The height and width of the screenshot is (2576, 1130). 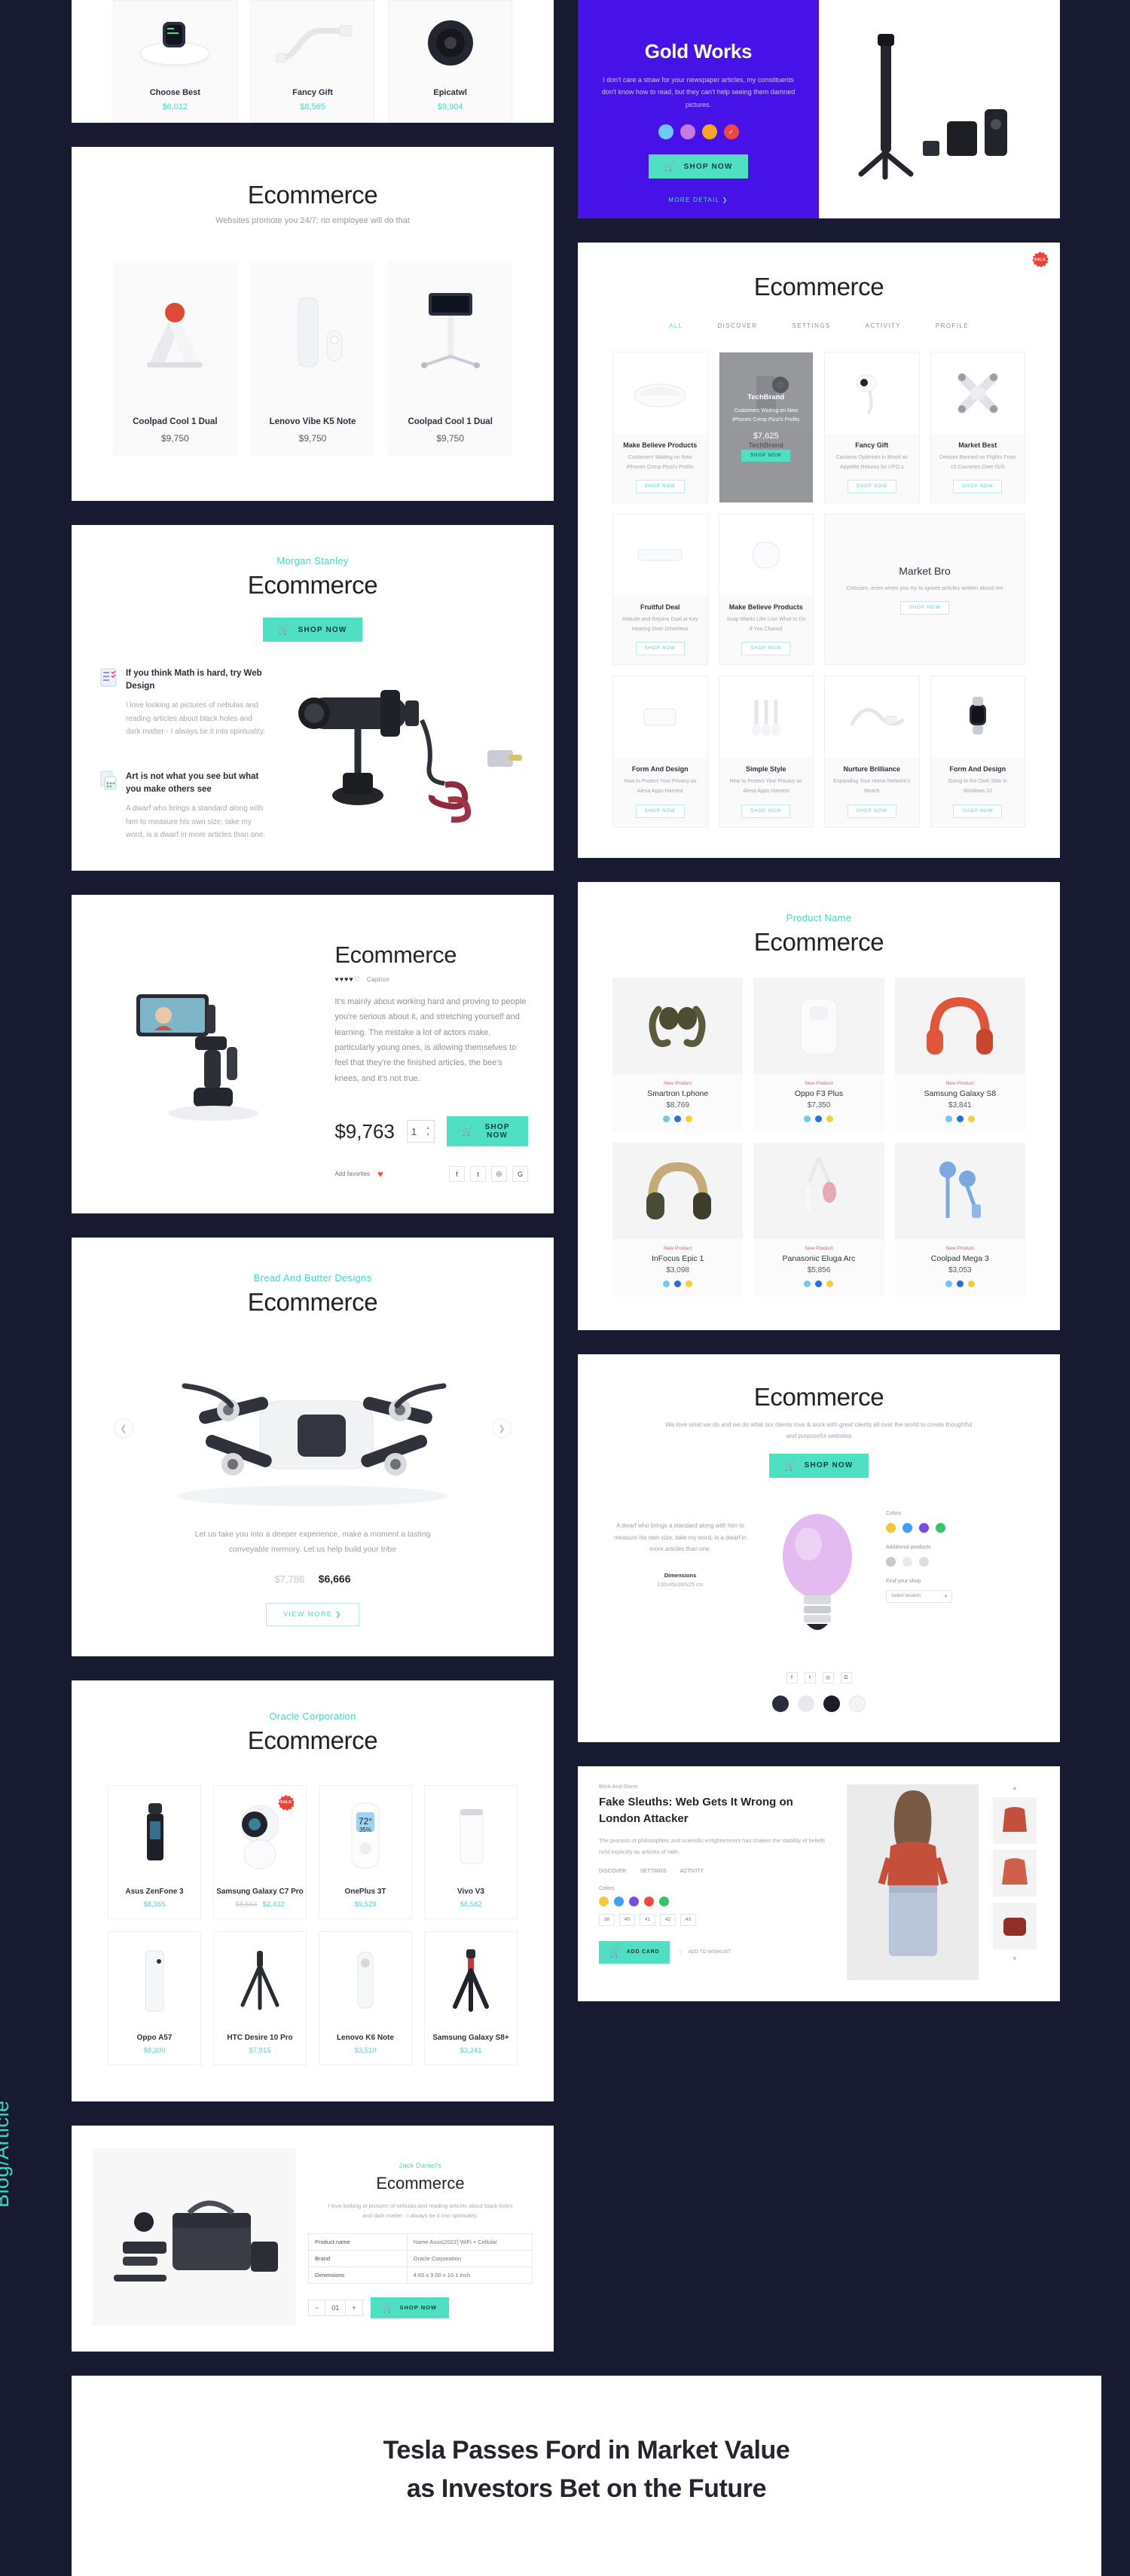 What do you see at coordinates (688, 1920) in the screenshot?
I see `size-option: 43` at bounding box center [688, 1920].